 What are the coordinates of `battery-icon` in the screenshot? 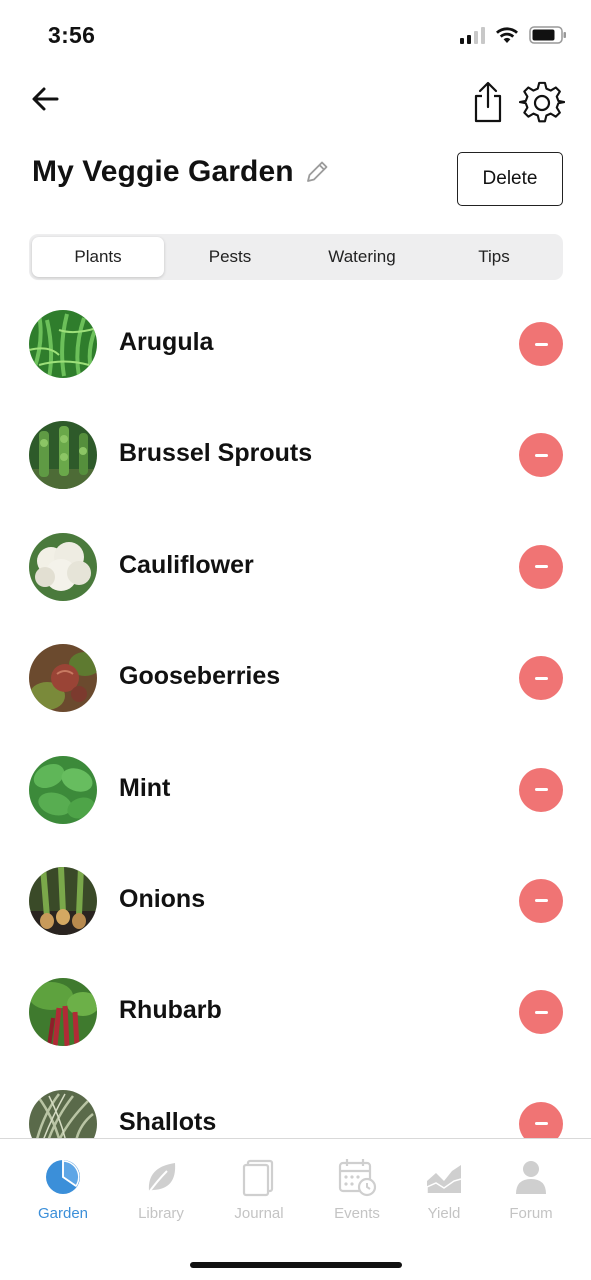 It's located at (547, 35).